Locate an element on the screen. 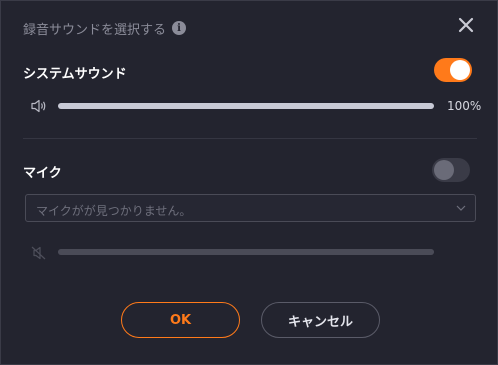 Image resolution: width=498 pixels, height=365 pixels. microphone-toggle is located at coordinates (451, 170).